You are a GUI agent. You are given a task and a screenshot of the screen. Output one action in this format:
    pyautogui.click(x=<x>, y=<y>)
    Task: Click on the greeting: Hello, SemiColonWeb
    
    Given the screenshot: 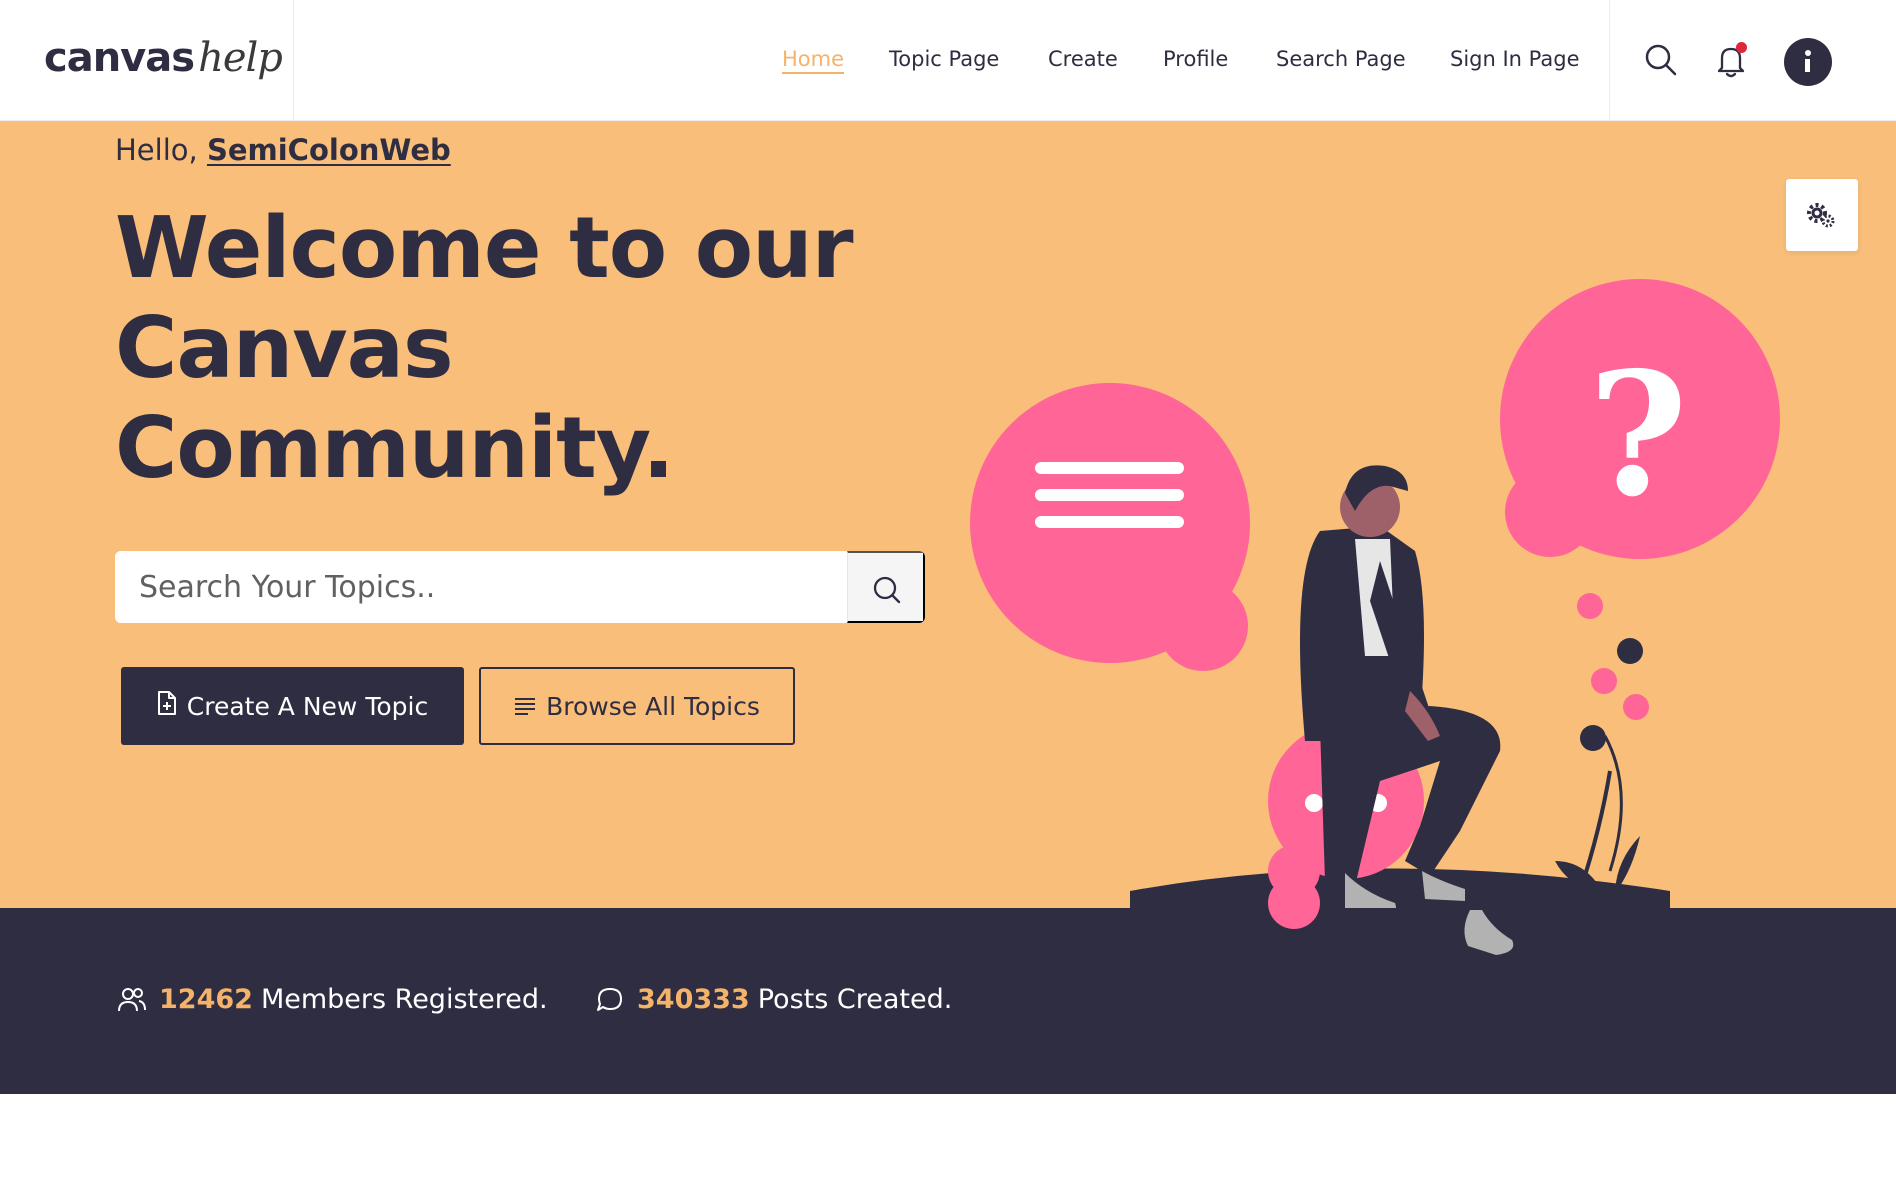 What is the action you would take?
    pyautogui.click(x=283, y=150)
    